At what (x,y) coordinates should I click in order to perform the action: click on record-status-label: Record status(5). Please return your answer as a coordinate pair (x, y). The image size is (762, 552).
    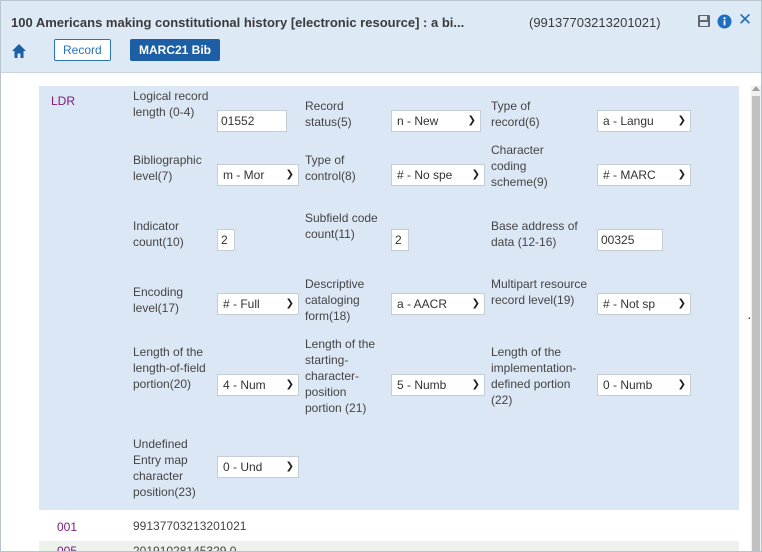
    Looking at the image, I should click on (328, 114).